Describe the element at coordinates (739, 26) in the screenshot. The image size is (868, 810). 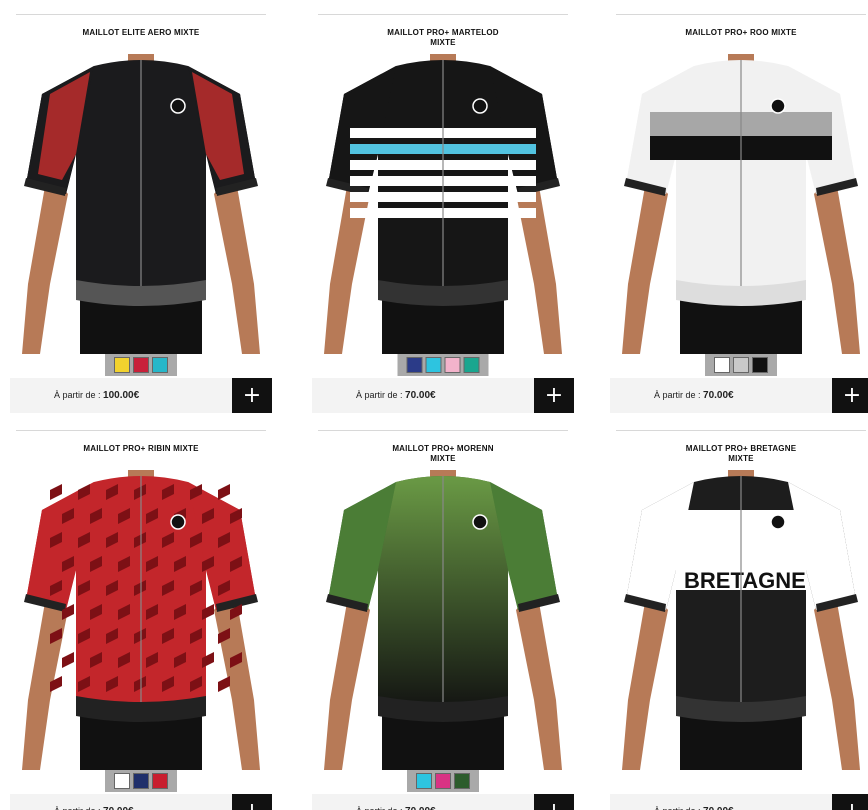
I see `product-title: MAILLOT PRO+ ROO MIXTE` at that location.